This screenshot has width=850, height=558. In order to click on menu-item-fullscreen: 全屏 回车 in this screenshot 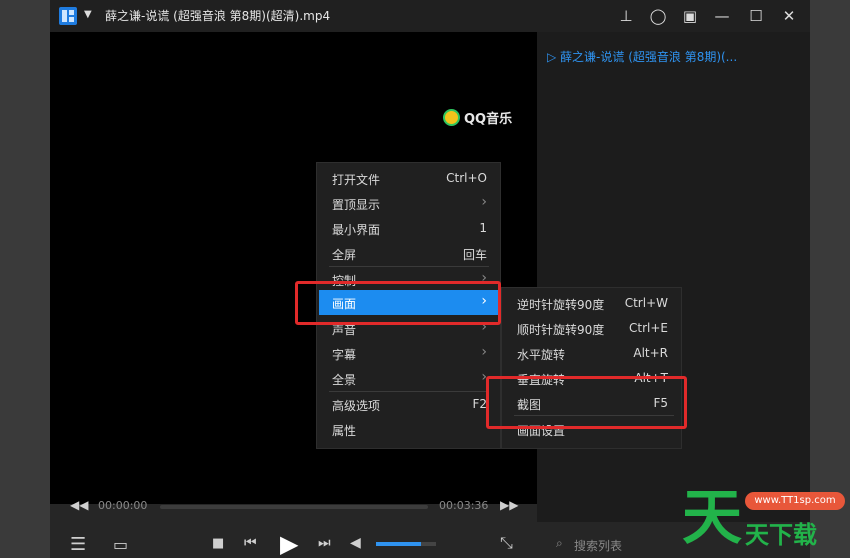, I will do `click(408, 253)`.